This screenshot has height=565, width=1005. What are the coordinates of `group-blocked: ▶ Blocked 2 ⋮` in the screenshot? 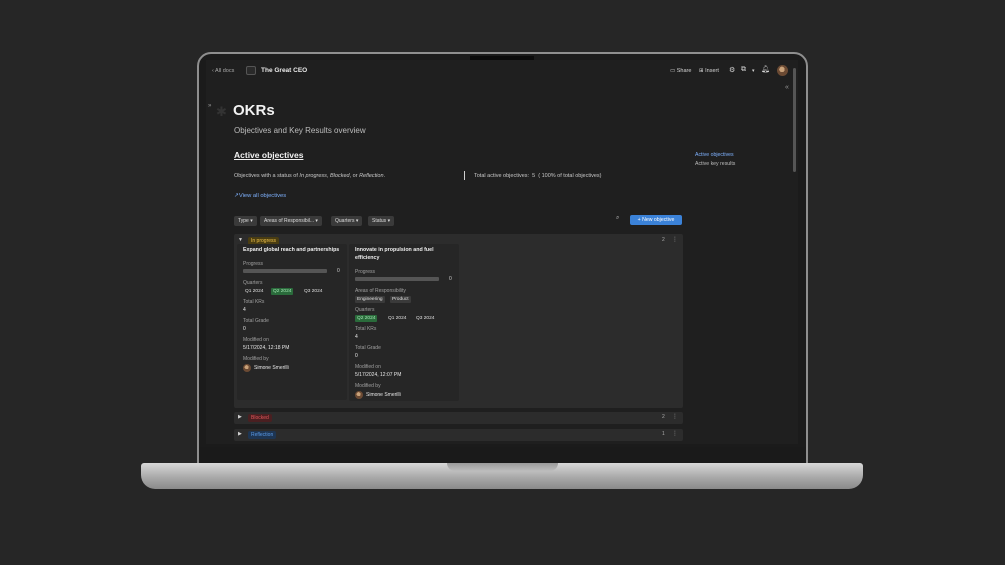 It's located at (458, 418).